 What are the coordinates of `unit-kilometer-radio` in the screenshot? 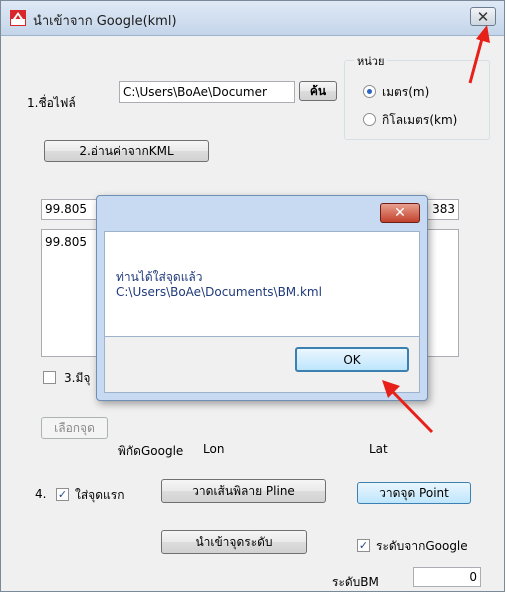 It's located at (369, 119).